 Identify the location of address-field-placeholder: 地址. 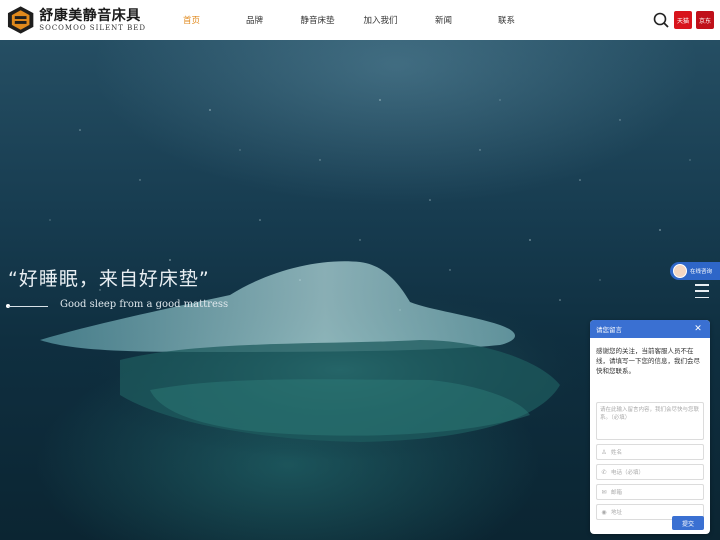
(617, 513).